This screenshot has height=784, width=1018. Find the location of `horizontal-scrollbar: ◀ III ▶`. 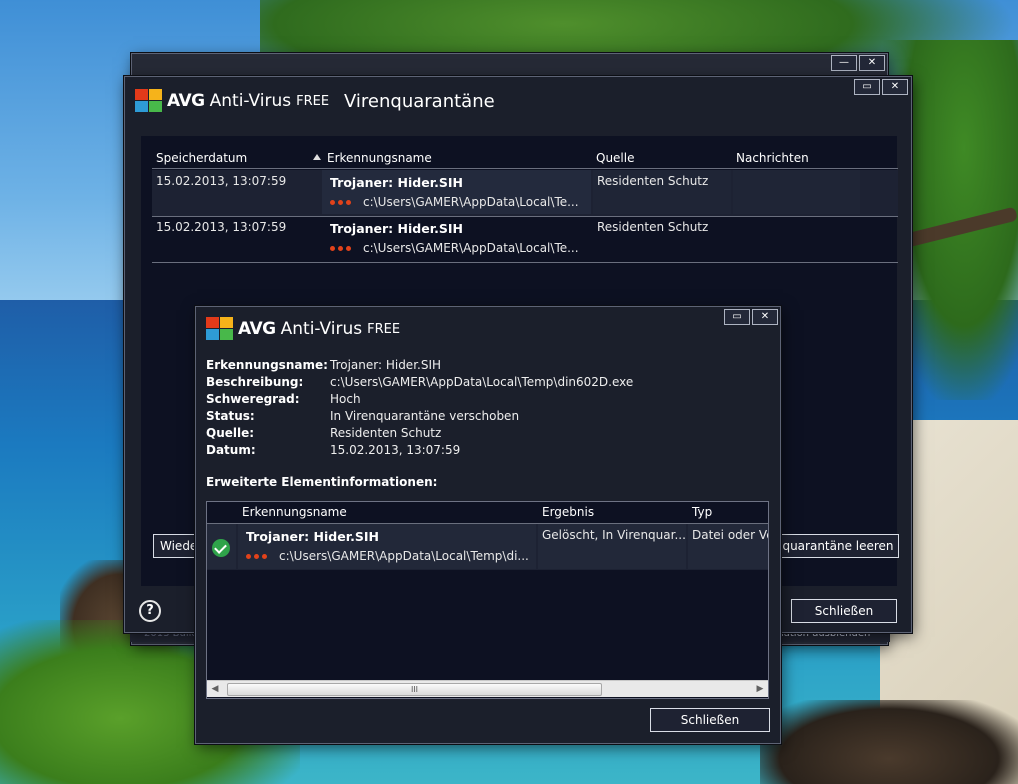

horizontal-scrollbar: ◀ III ▶ is located at coordinates (487, 688).